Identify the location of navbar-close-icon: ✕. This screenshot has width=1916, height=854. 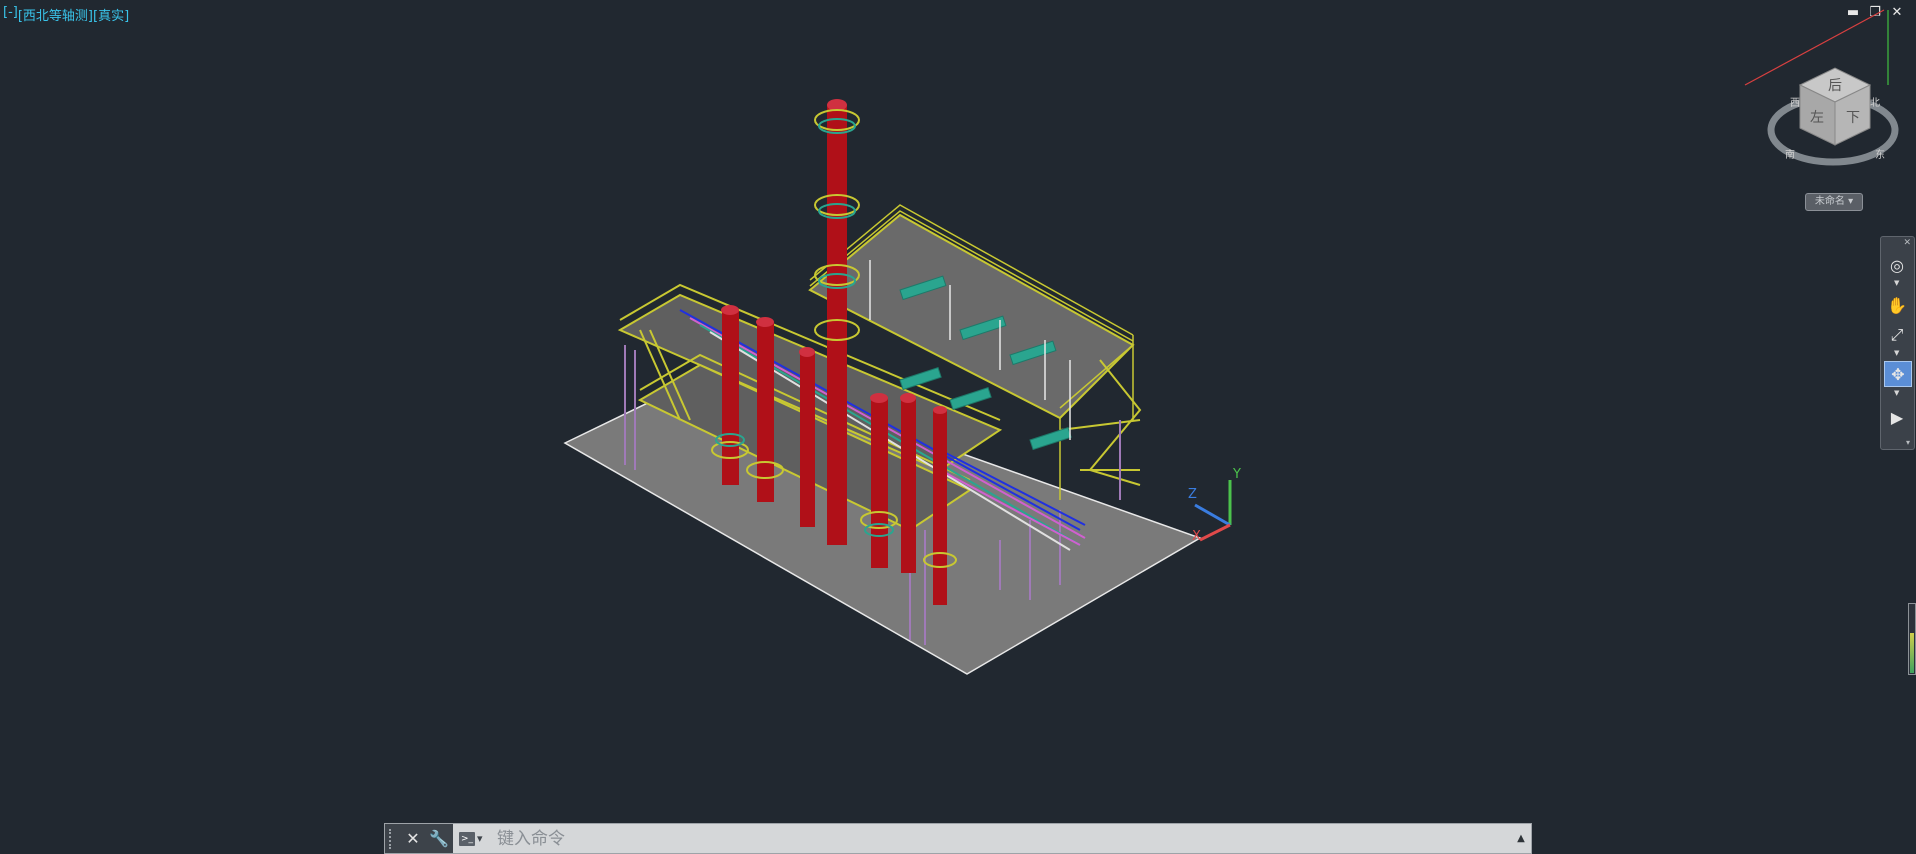
(1907, 243).